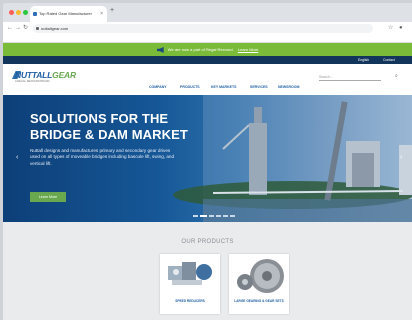 Image resolution: width=412 pixels, height=320 pixels. I want to click on hero-learn-more-button: Learn More, so click(48, 197).